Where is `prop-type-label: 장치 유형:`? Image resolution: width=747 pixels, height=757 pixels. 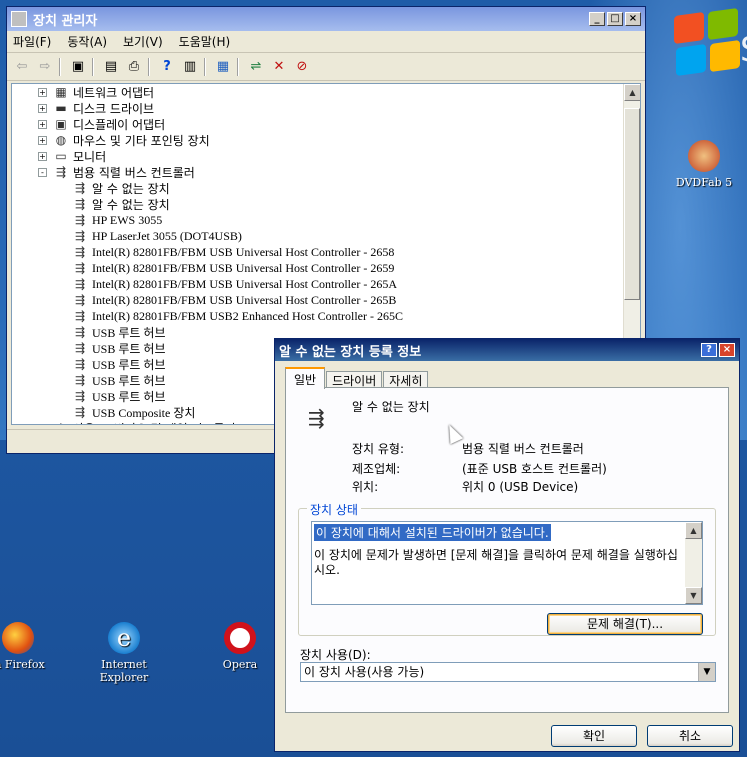
prop-type-label: 장치 유형: is located at coordinates (378, 449).